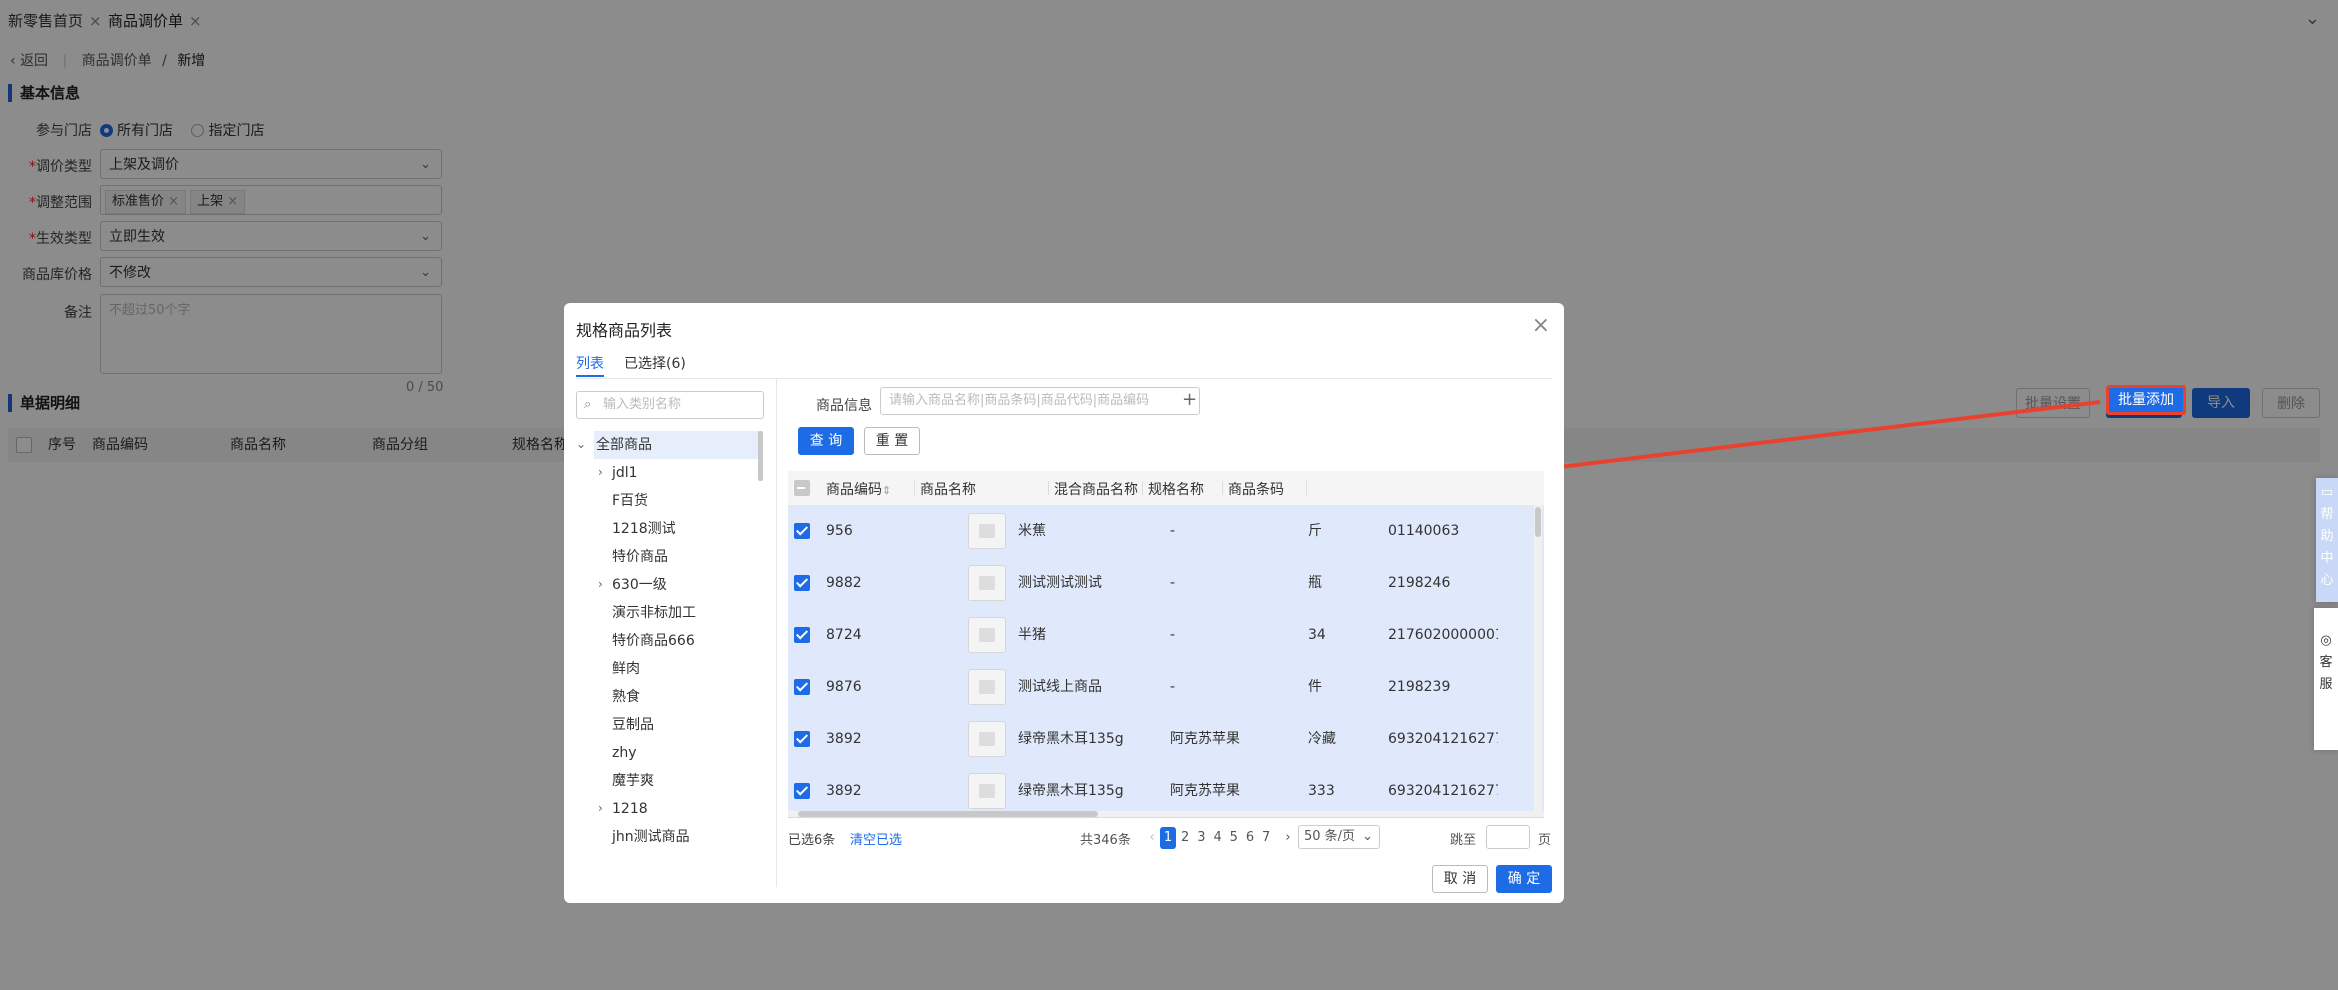 This screenshot has width=2338, height=990. What do you see at coordinates (1105, 840) in the screenshot?
I see `total-count: 共346条` at bounding box center [1105, 840].